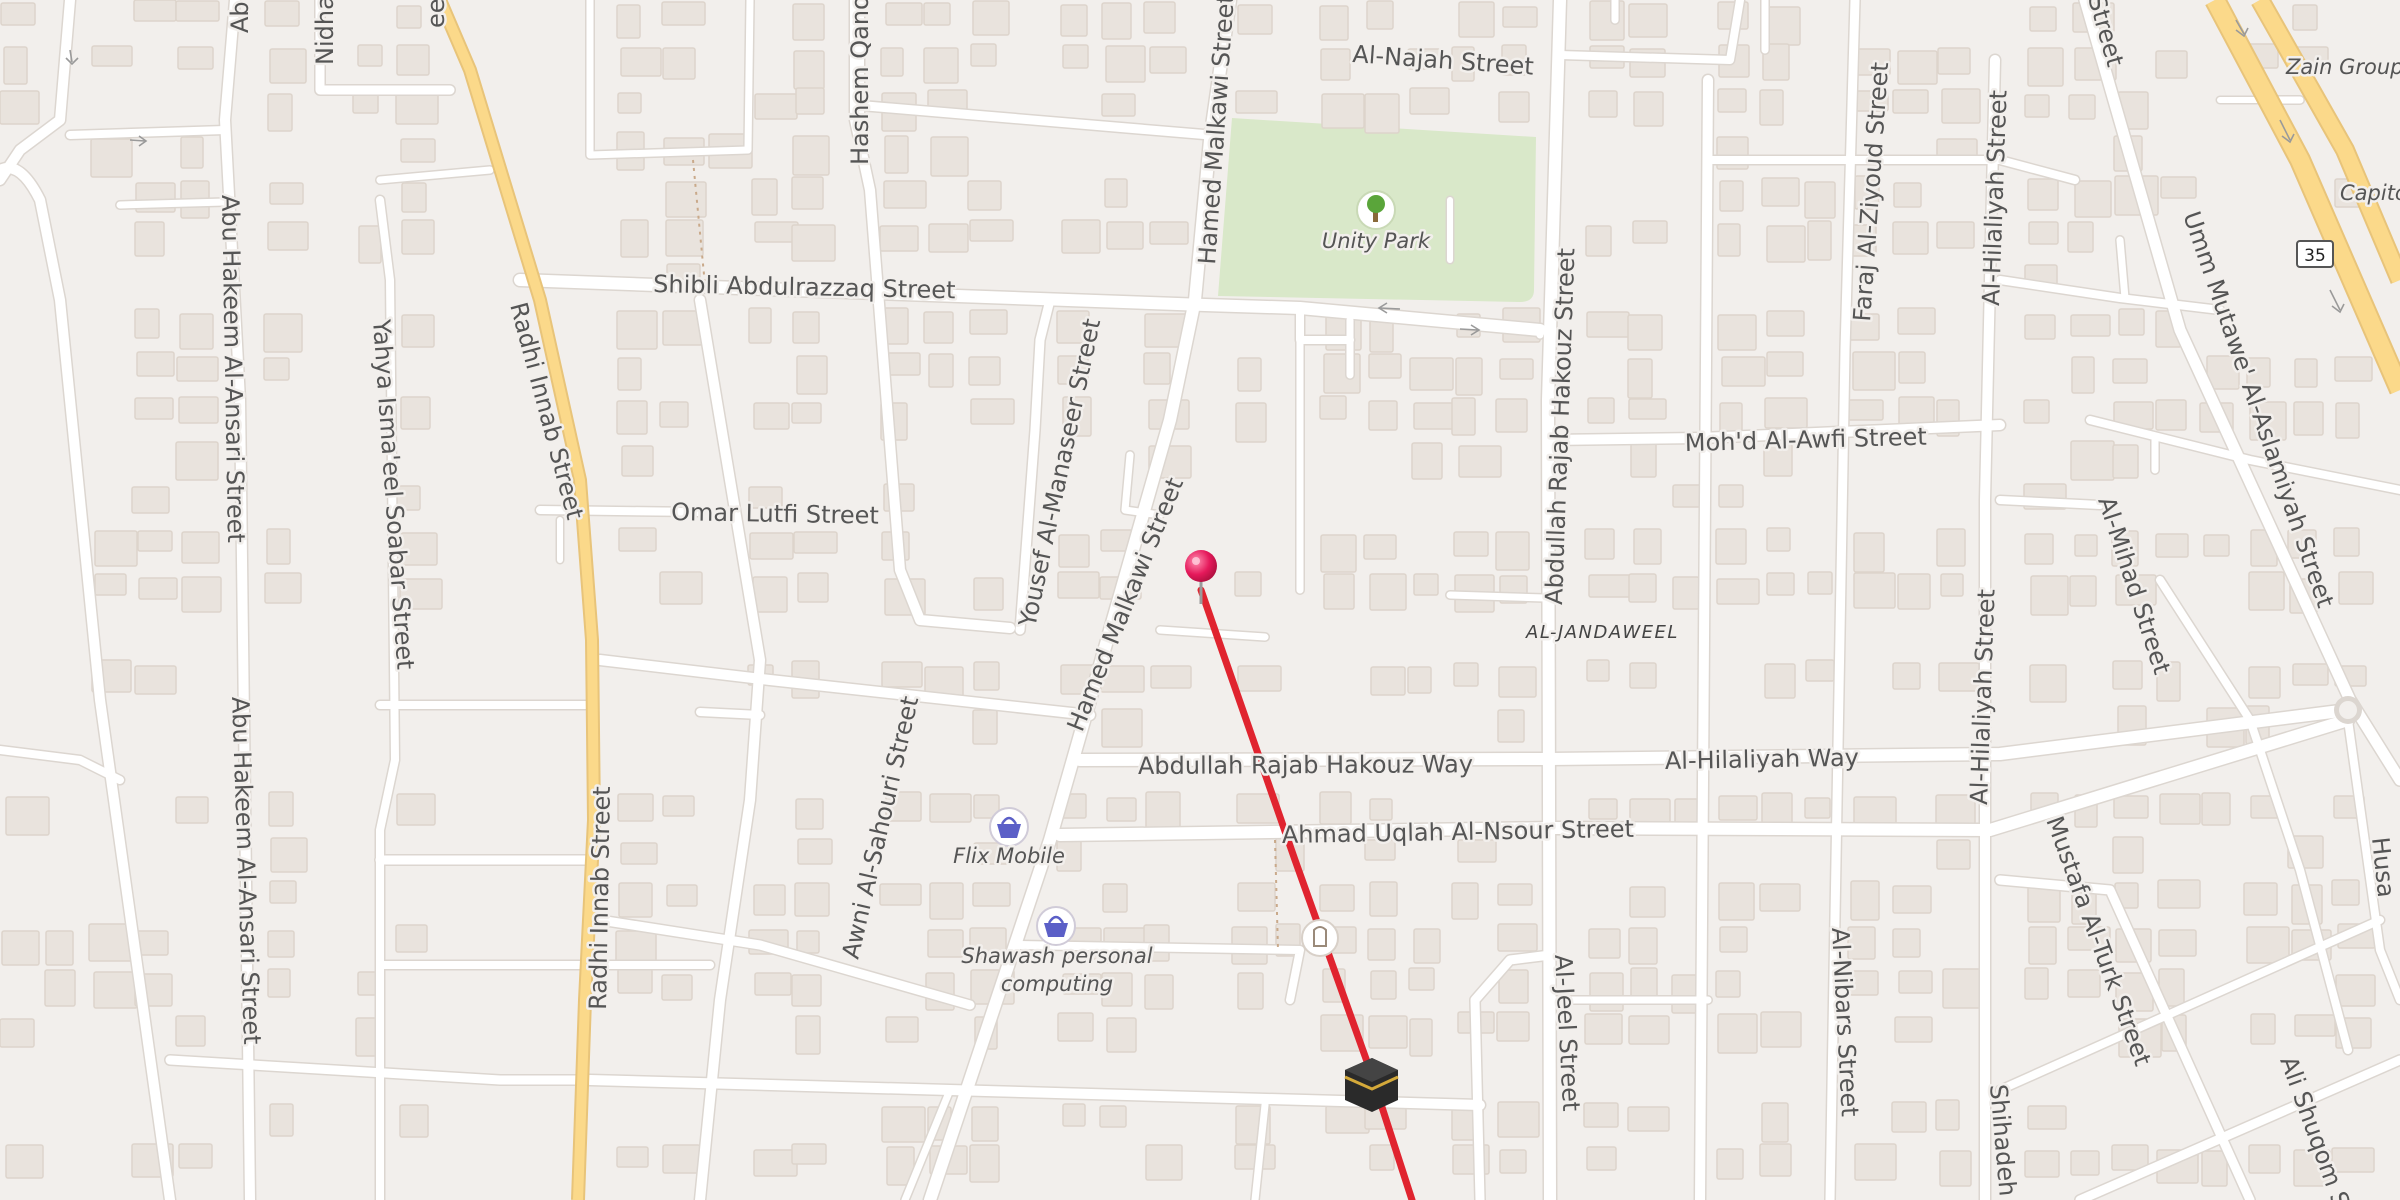  Describe the element at coordinates (2341, 67) in the screenshot. I see `poi-zain-group: Zain Group` at that location.